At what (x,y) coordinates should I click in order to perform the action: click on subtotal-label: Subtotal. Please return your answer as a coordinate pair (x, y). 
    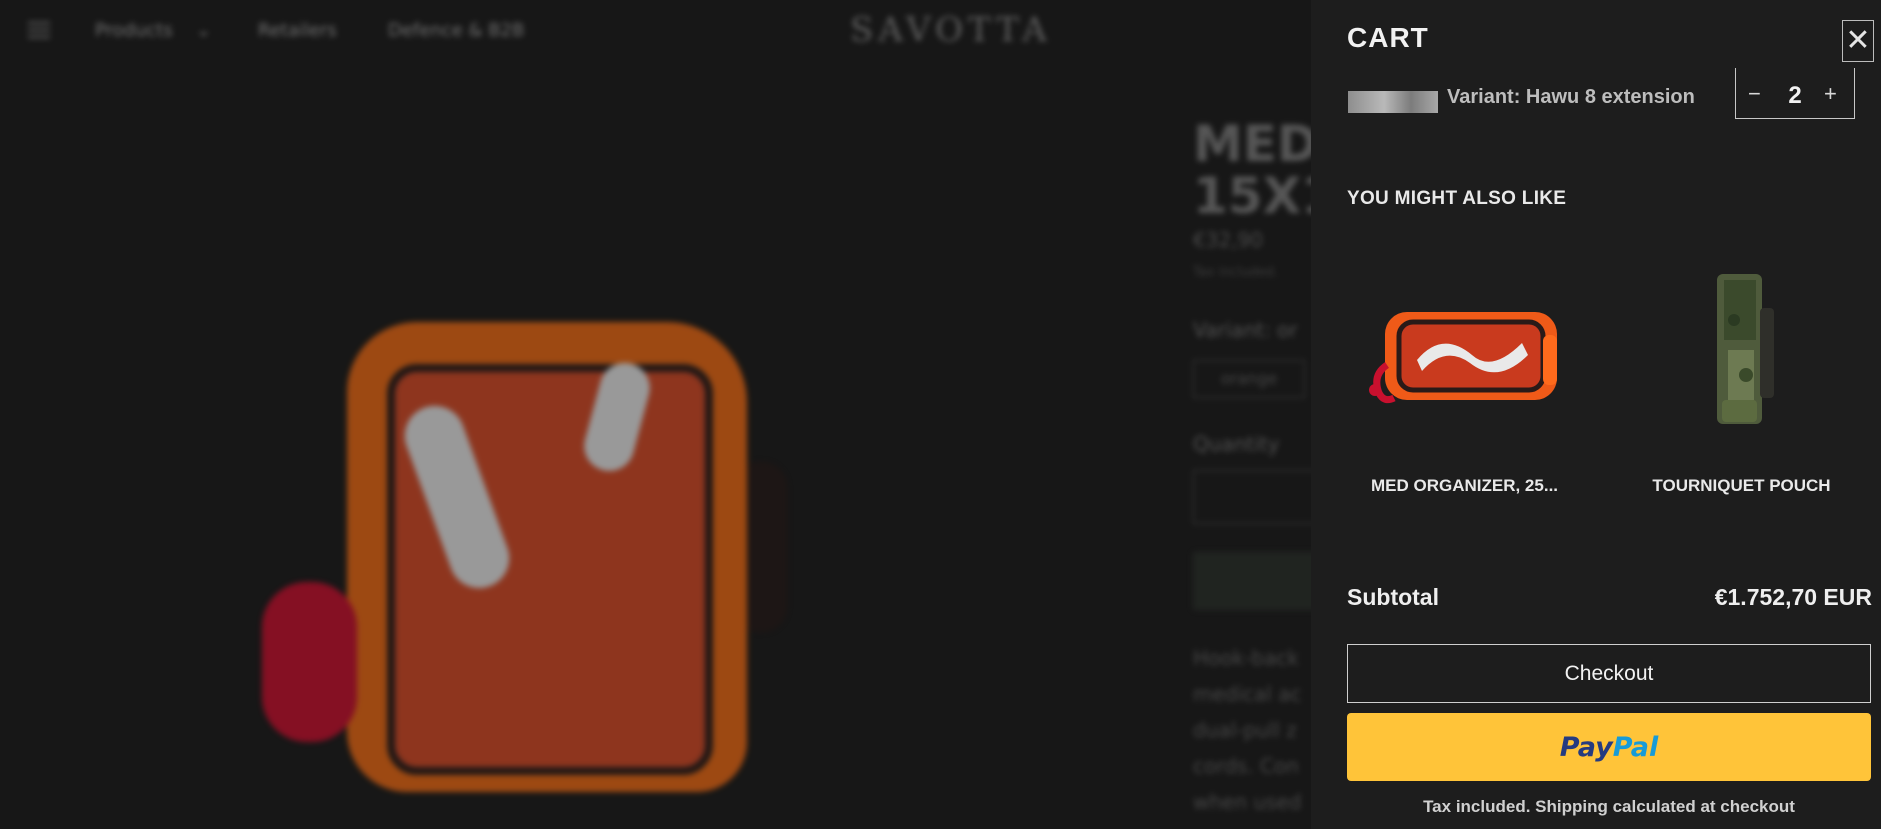
    Looking at the image, I should click on (1393, 597).